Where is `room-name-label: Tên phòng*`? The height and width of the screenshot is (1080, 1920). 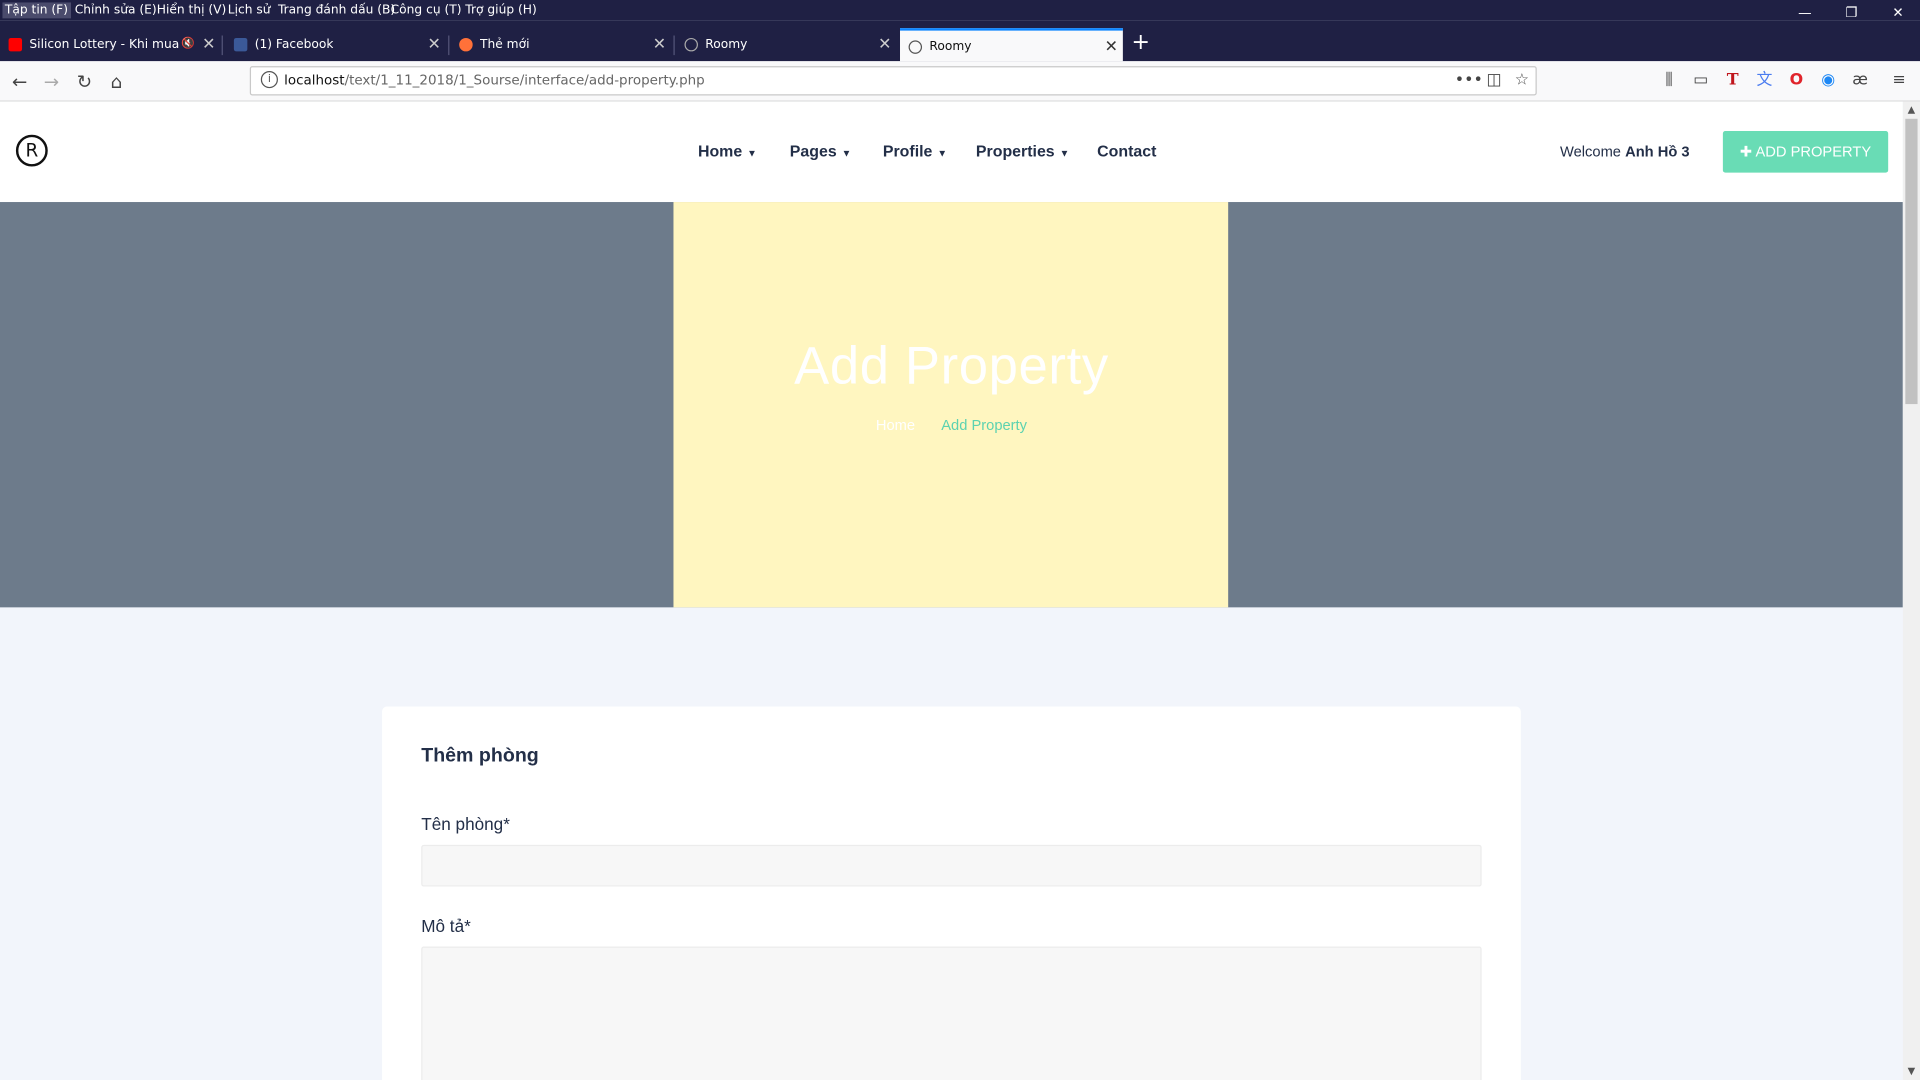 room-name-label: Tên phòng* is located at coordinates (465, 824).